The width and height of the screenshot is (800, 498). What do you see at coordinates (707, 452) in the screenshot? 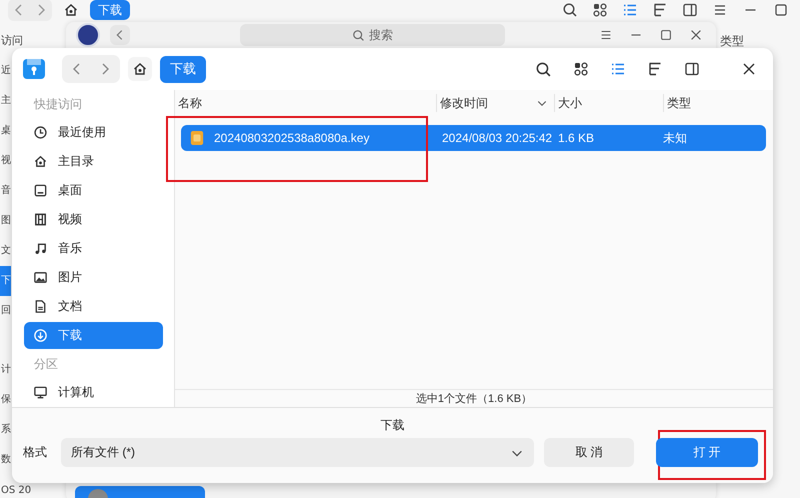
I see `open-button: 打 开` at bounding box center [707, 452].